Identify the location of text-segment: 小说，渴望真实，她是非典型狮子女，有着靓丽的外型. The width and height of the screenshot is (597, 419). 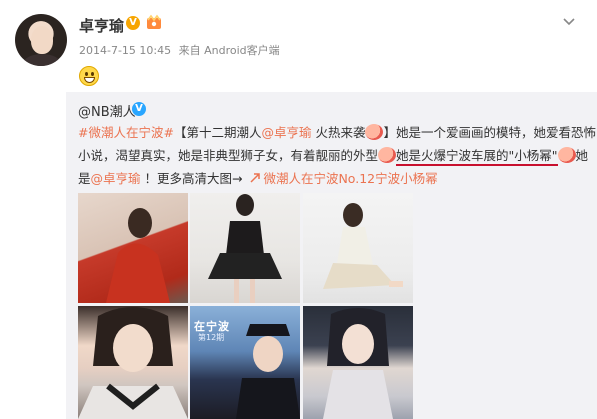
(228, 155).